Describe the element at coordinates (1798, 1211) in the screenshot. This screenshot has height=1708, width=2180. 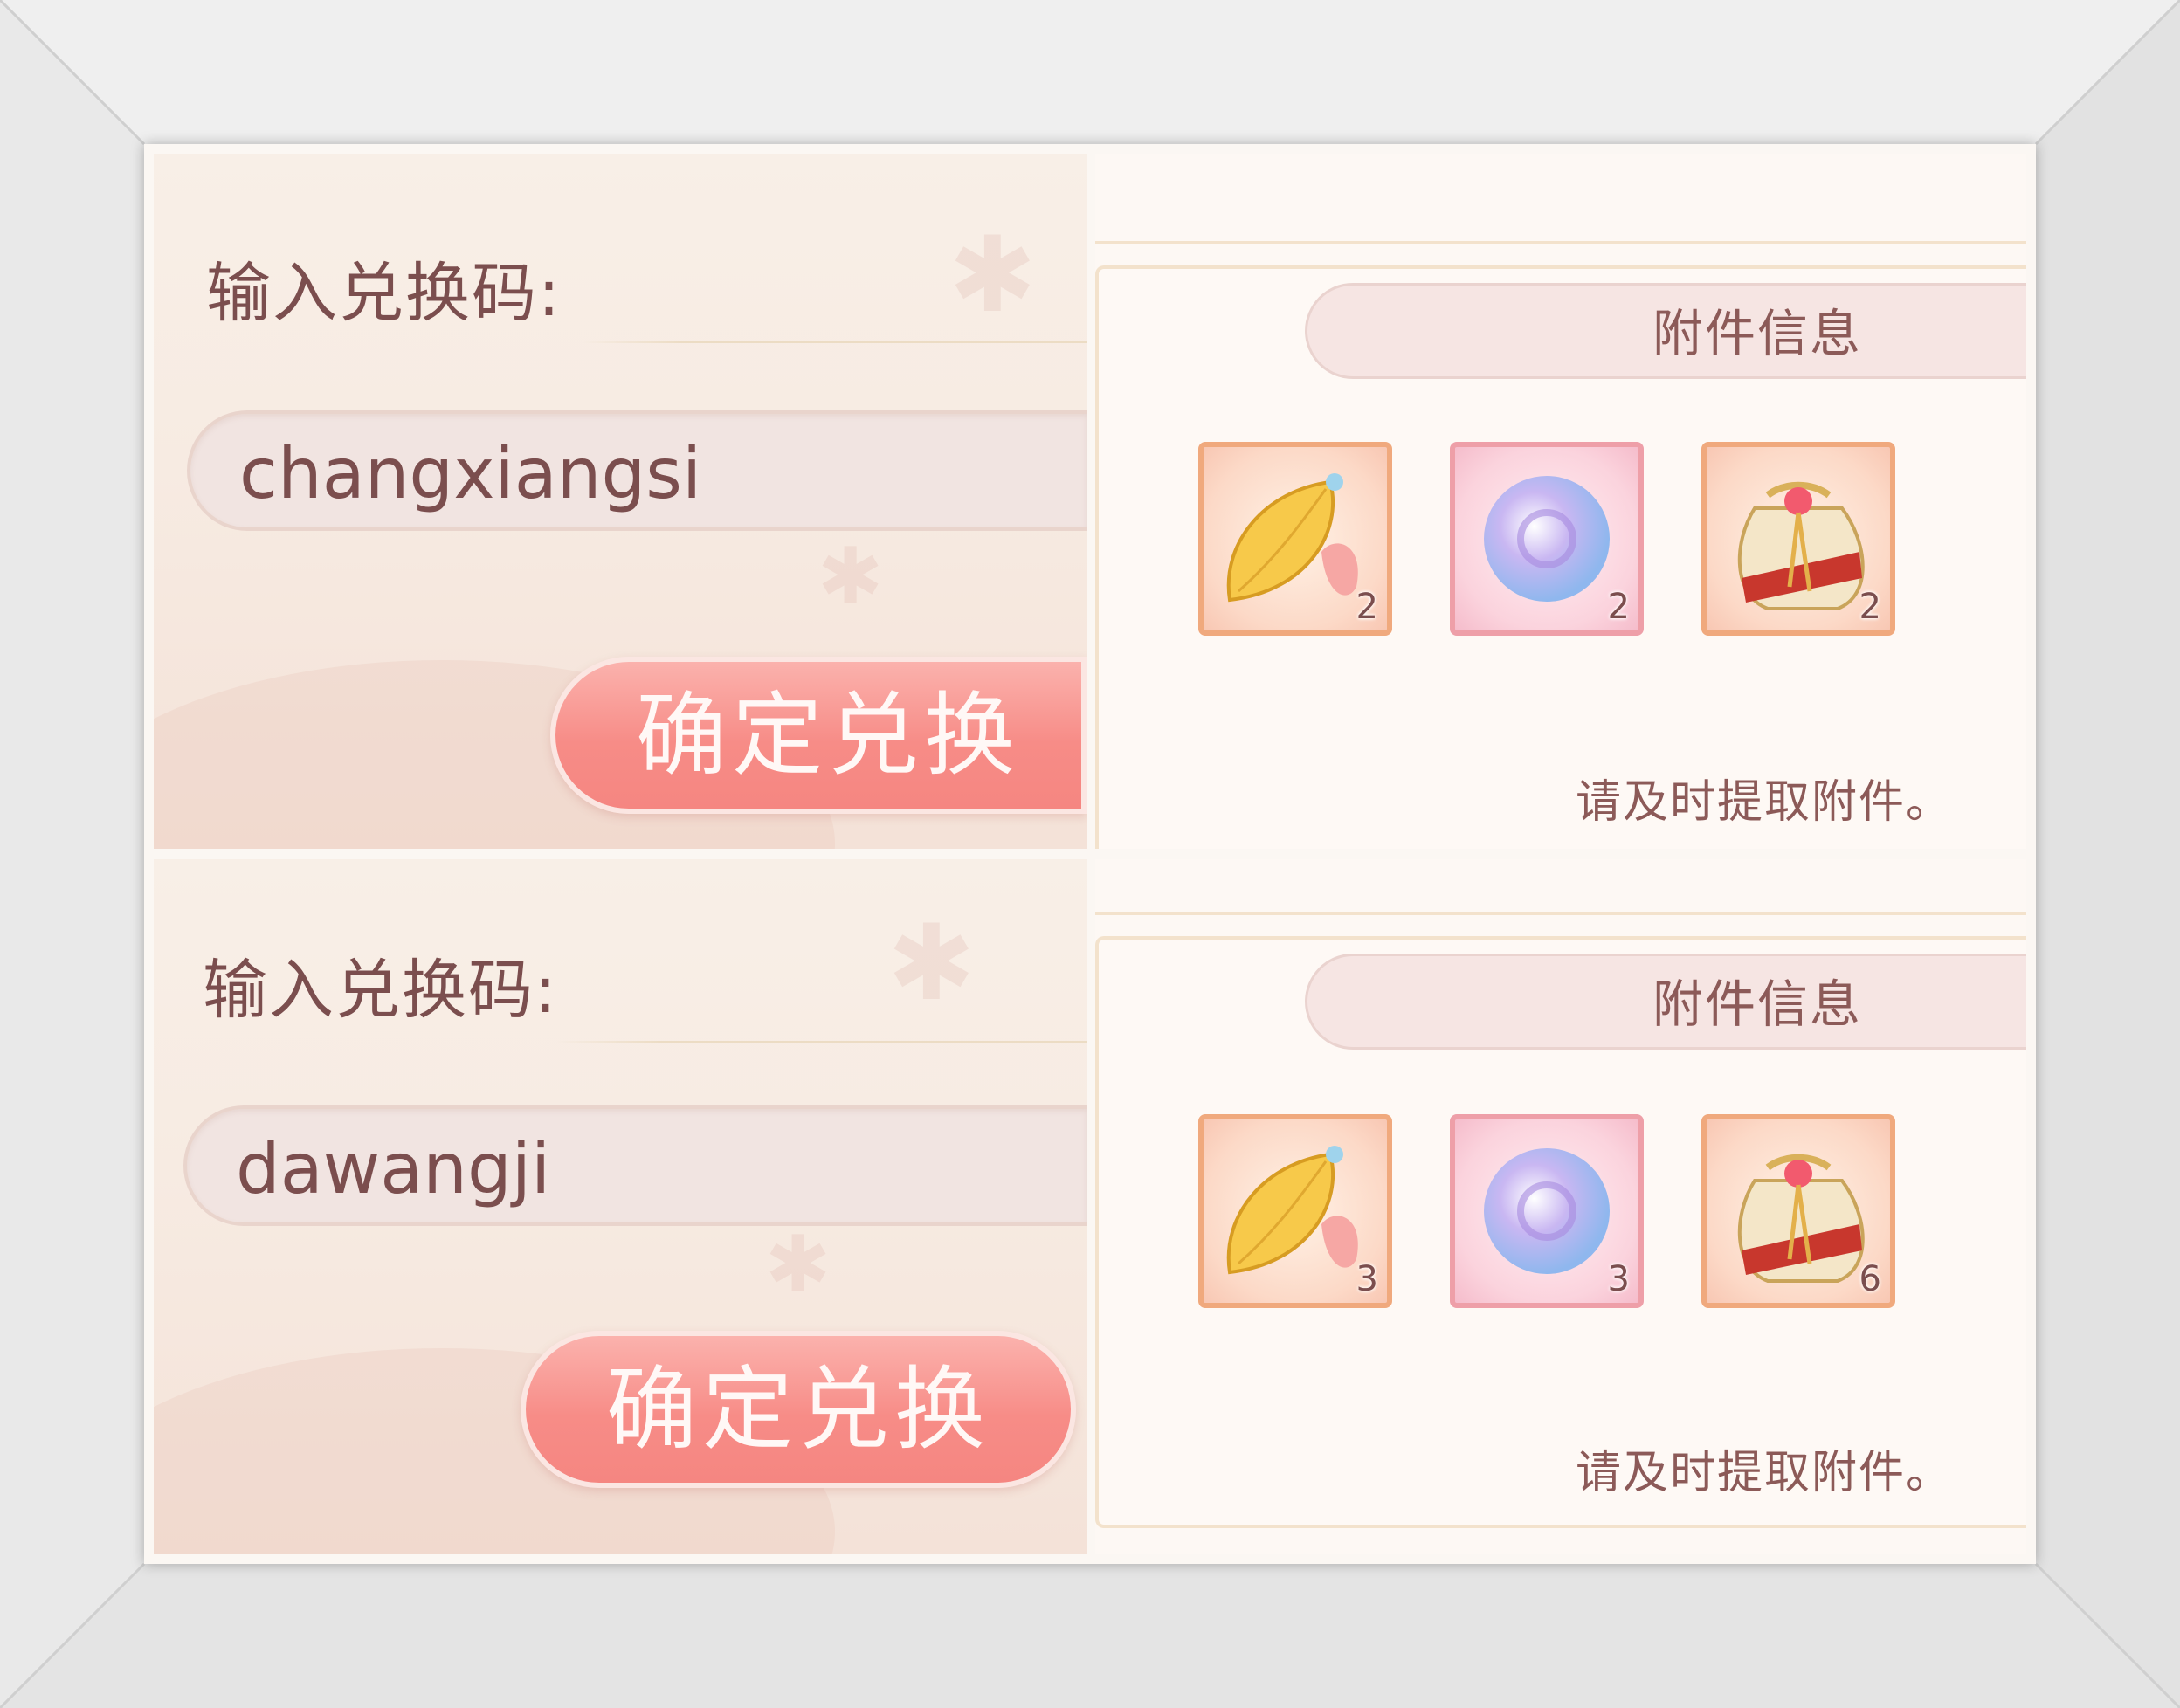
I see `reward-item-3: 6` at that location.